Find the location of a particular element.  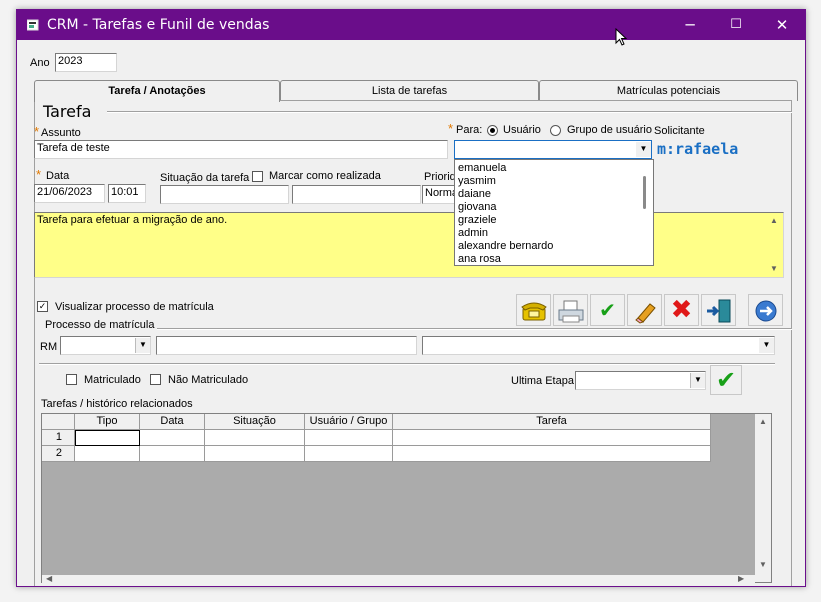

next-arrow-icon is located at coordinates (765, 310).